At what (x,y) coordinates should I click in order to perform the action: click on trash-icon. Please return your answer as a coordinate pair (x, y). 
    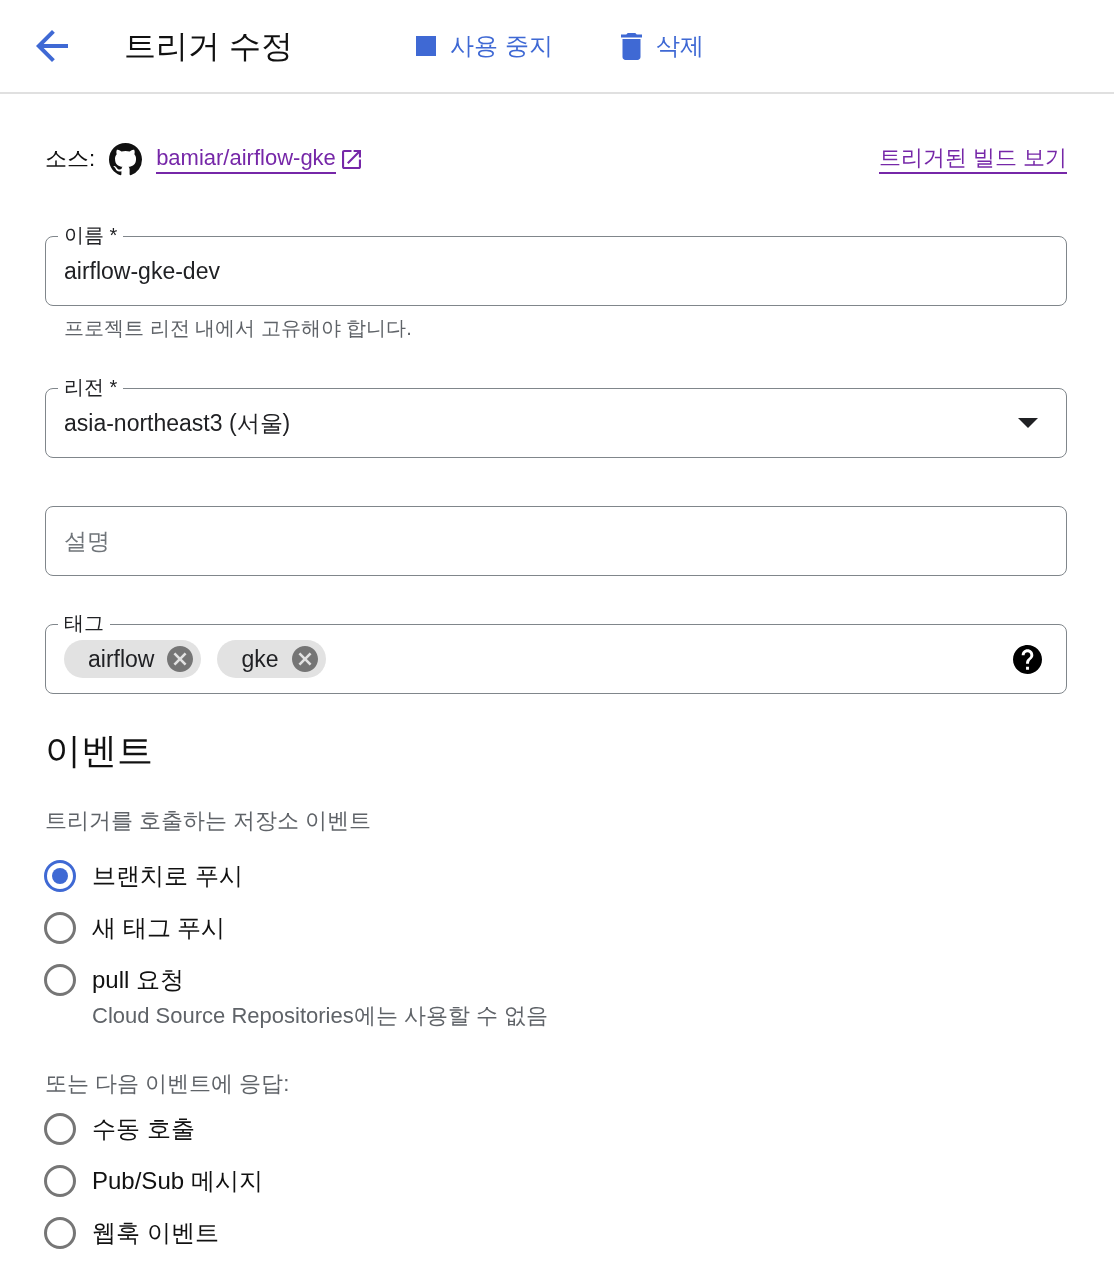
    Looking at the image, I should click on (631, 46).